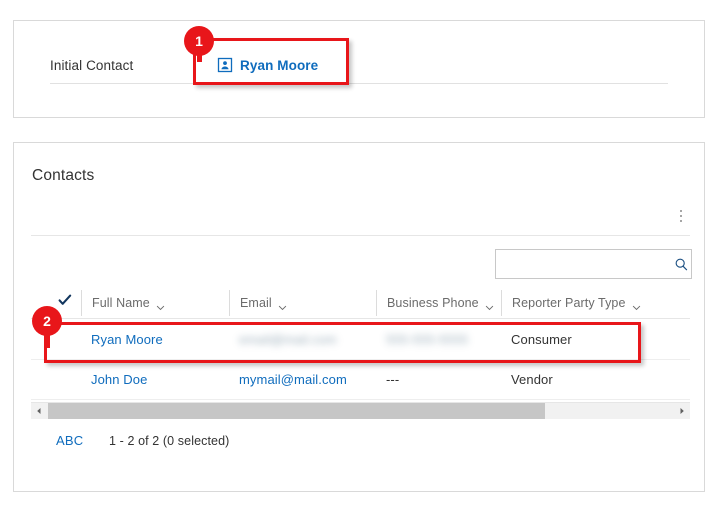 This screenshot has width=716, height=506. I want to click on caret-right-icon, so click(682, 411).